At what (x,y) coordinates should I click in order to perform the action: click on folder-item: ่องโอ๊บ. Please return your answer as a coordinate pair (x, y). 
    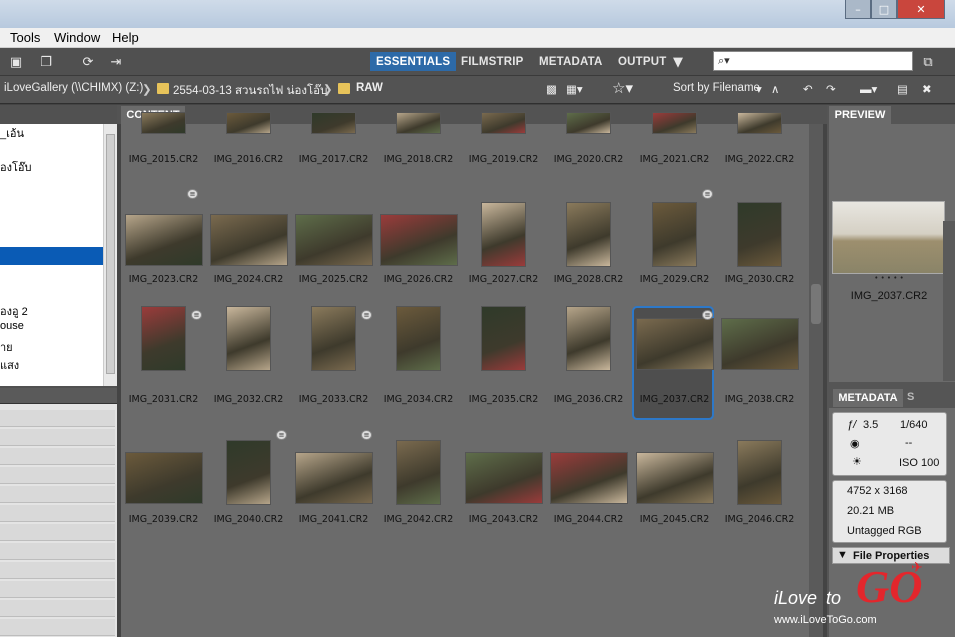
    Looking at the image, I should click on (15, 167).